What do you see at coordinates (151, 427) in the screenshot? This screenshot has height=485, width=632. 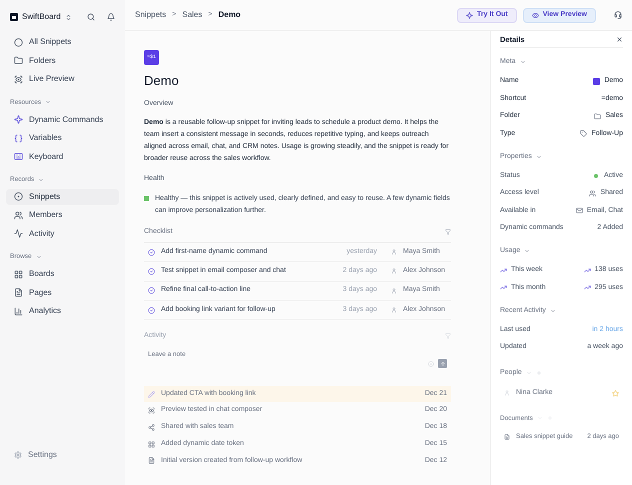 I see `share-icon` at bounding box center [151, 427].